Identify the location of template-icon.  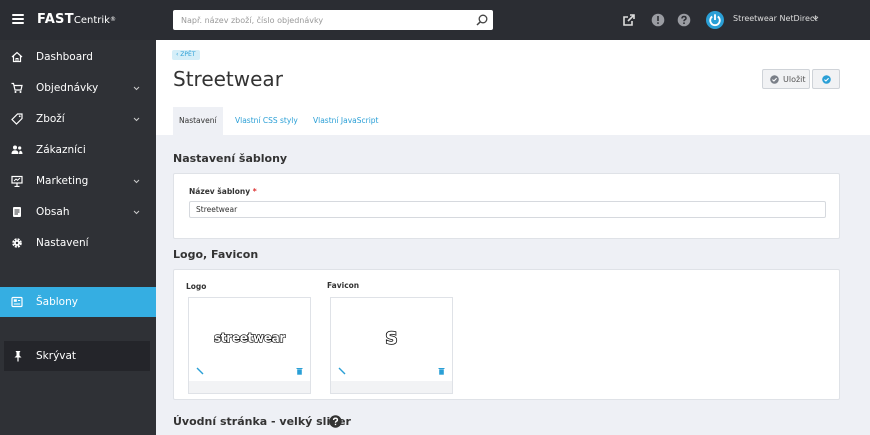
(17, 302).